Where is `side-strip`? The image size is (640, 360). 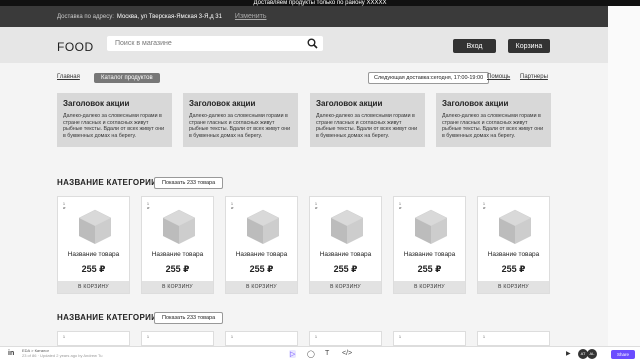 side-strip is located at coordinates (624, 176).